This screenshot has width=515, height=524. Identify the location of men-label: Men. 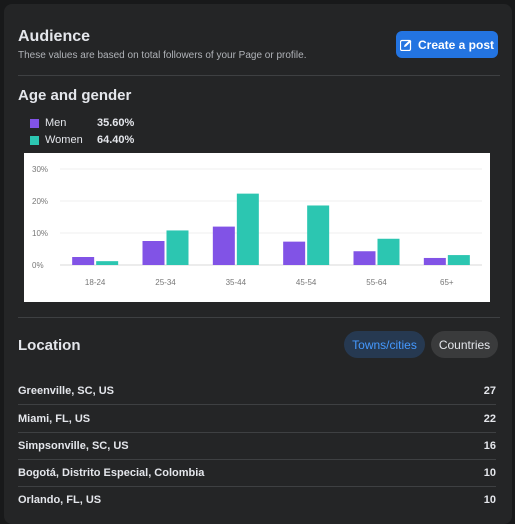
(56, 123).